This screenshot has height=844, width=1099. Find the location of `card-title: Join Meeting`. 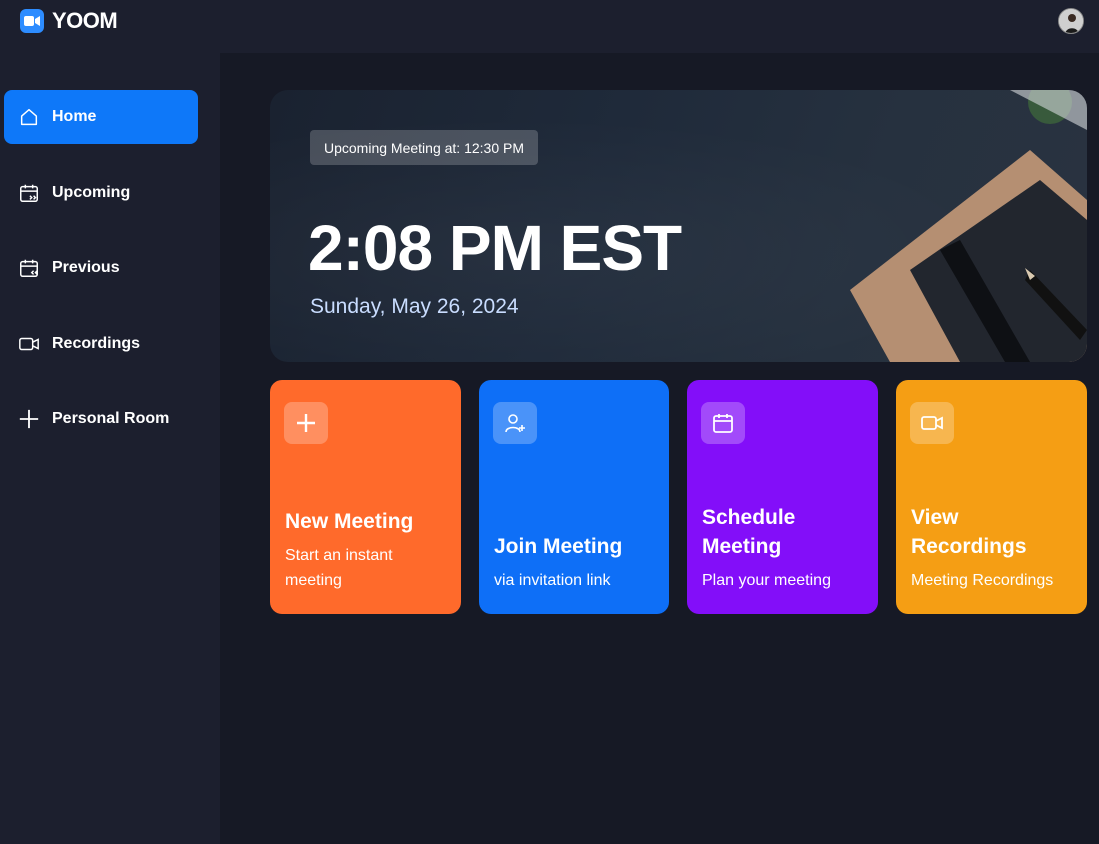

card-title: Join Meeting is located at coordinates (558, 546).